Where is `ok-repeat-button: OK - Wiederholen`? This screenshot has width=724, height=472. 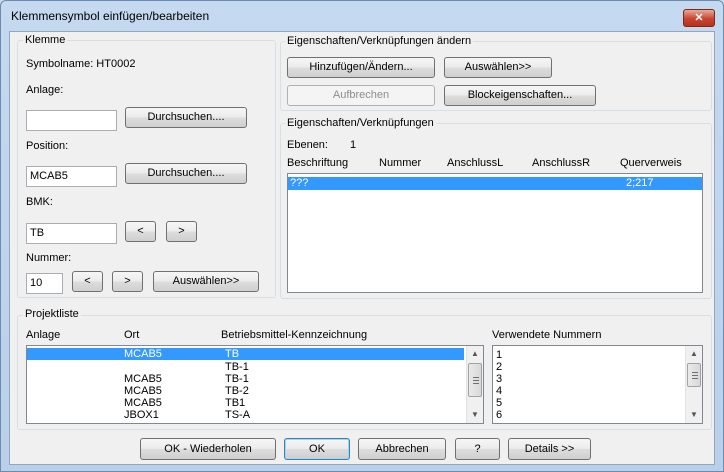 ok-repeat-button: OK - Wiederholen is located at coordinates (208, 449).